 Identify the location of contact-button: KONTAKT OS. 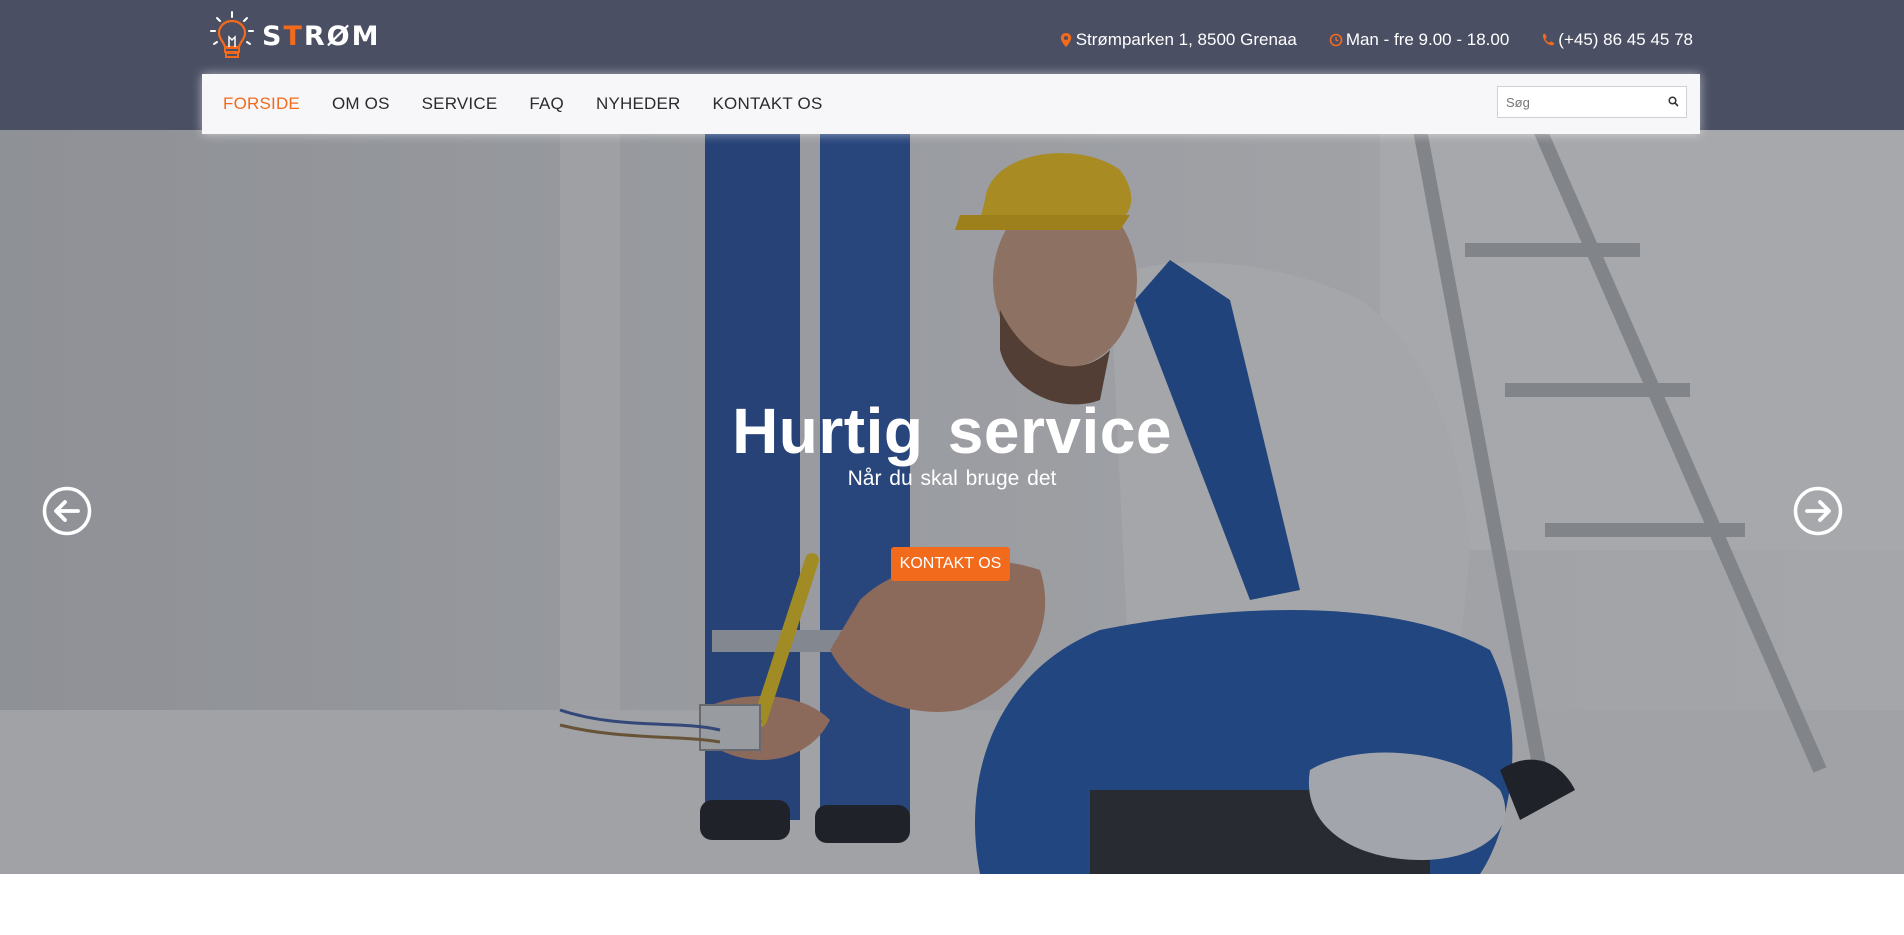
(950, 564).